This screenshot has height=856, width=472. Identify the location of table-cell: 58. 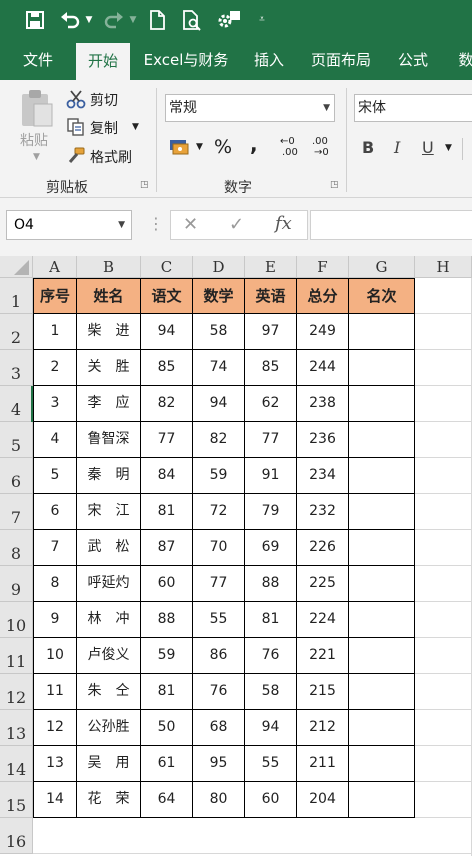
(219, 332).